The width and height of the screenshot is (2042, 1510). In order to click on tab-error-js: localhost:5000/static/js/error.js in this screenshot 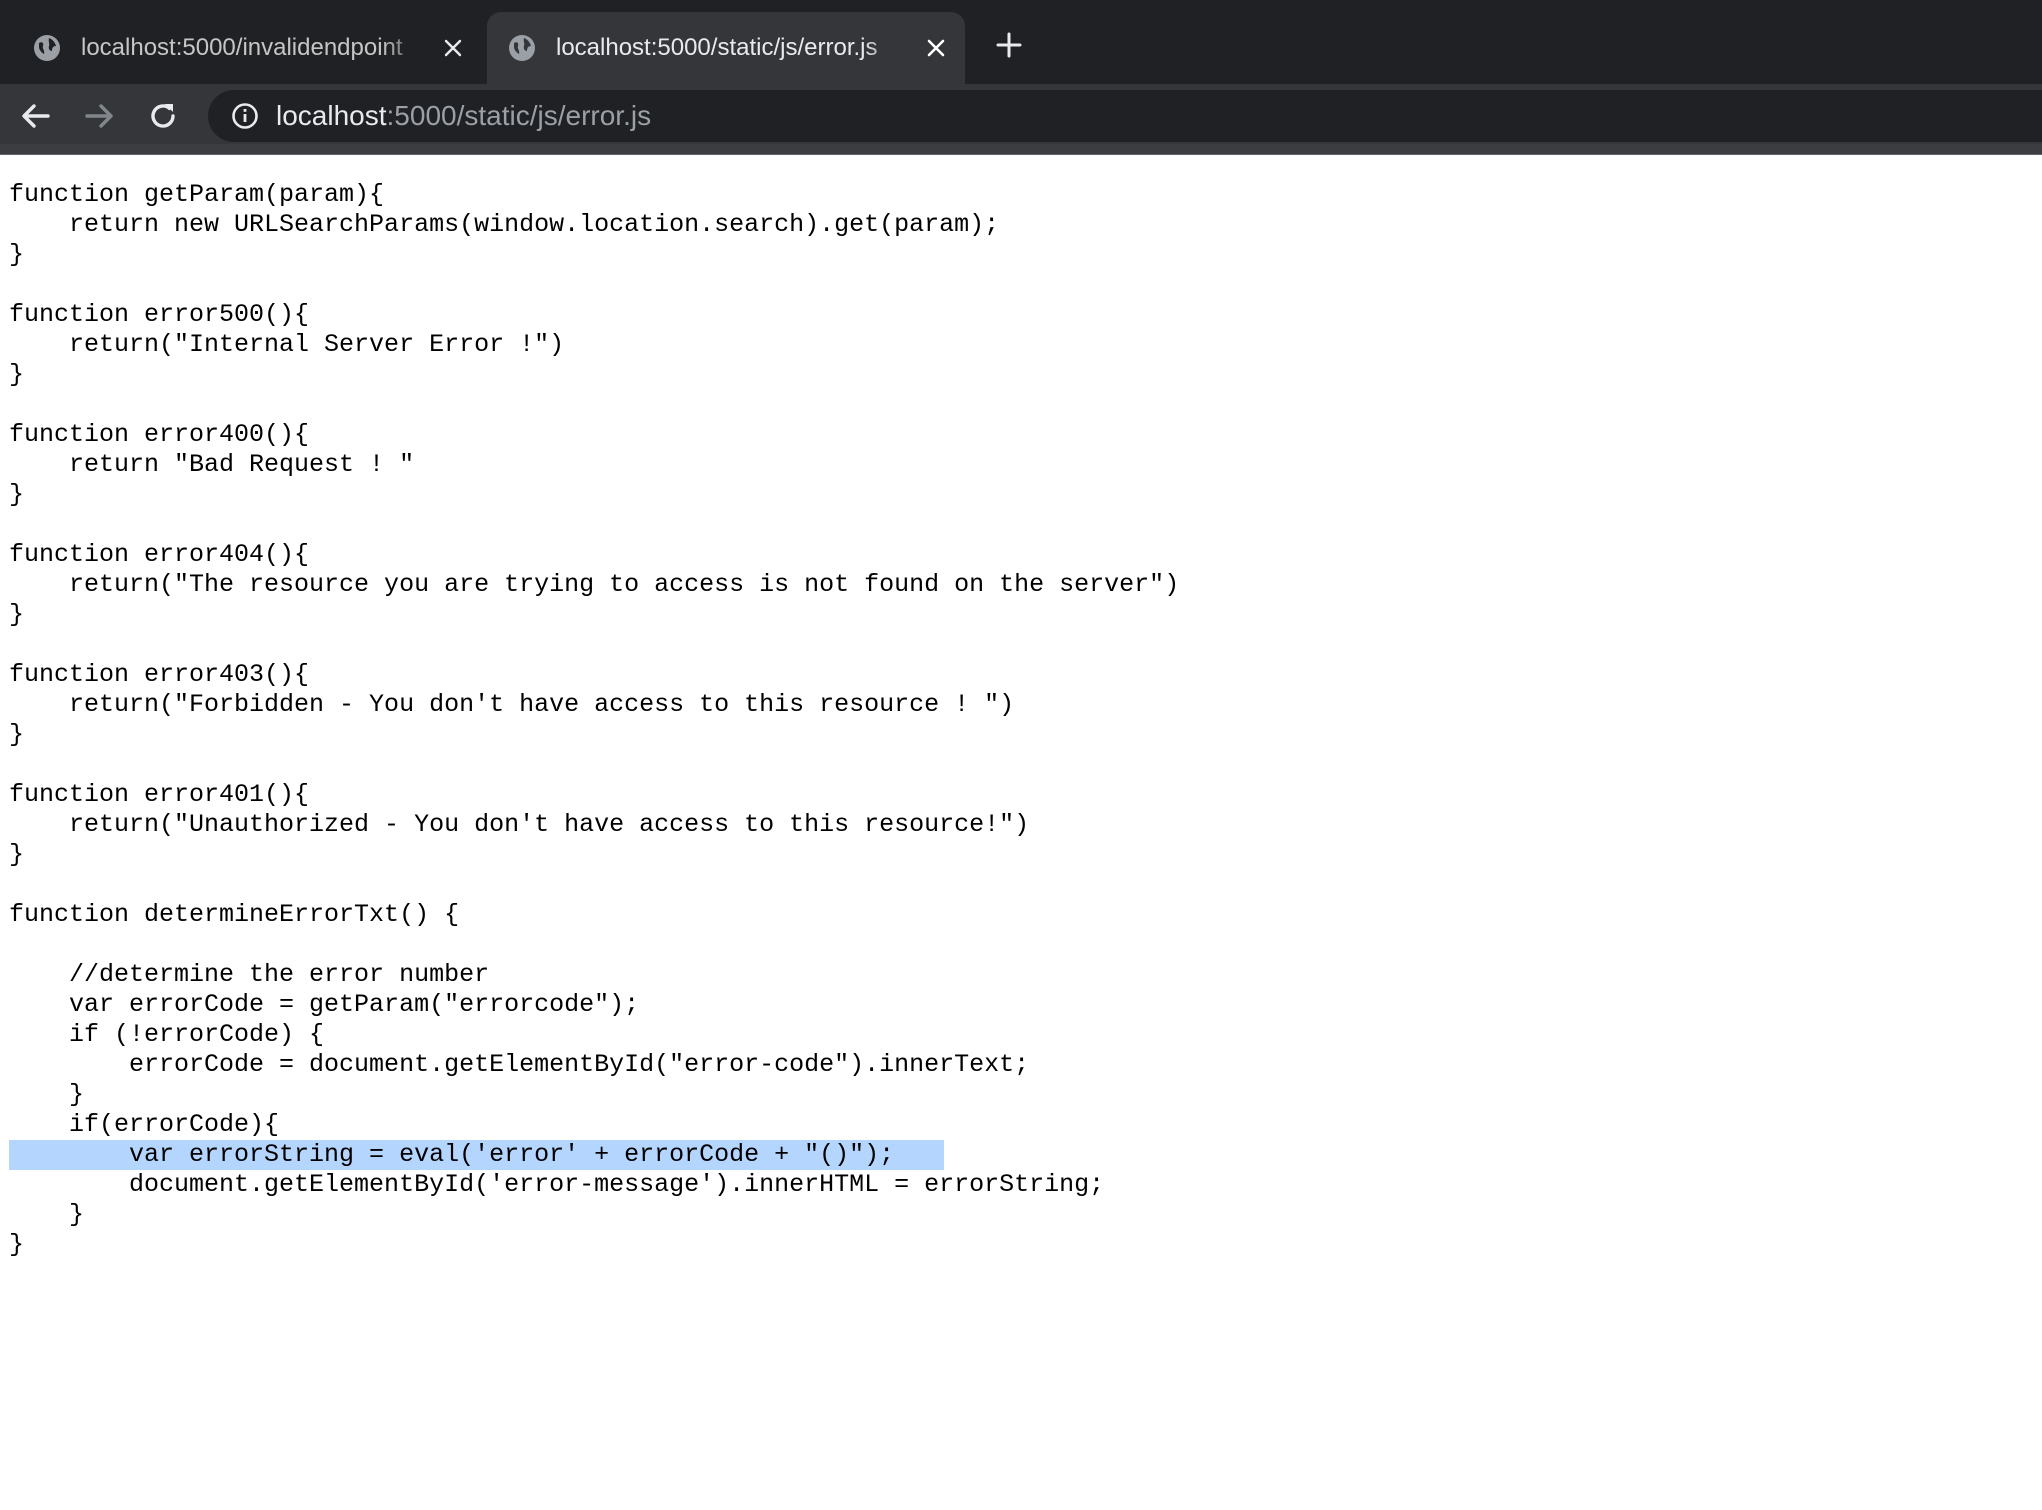, I will do `click(726, 48)`.